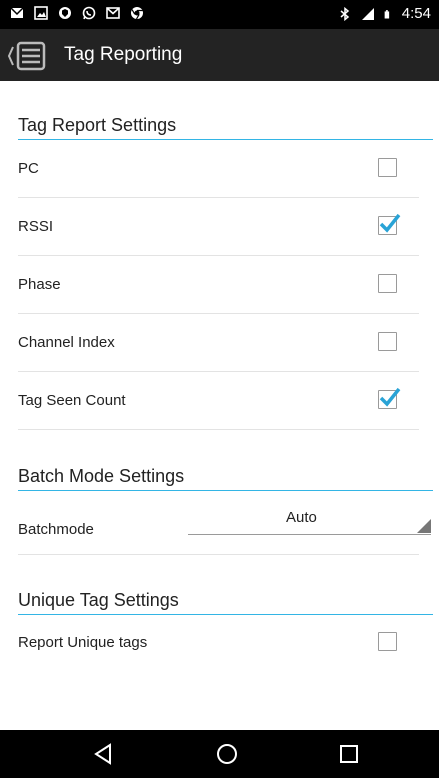 Image resolution: width=439 pixels, height=778 pixels. Describe the element at coordinates (349, 754) in the screenshot. I see `recent-apps-icon` at that location.